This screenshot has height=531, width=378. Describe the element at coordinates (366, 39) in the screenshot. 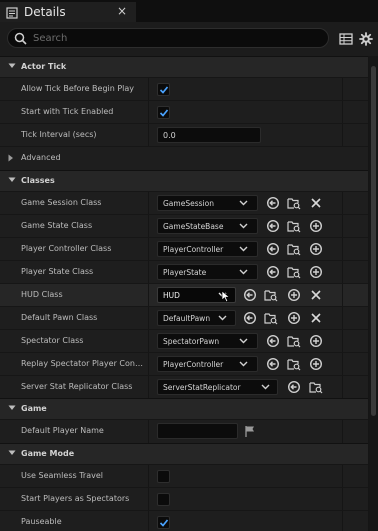

I see `settings-gear-icon` at that location.